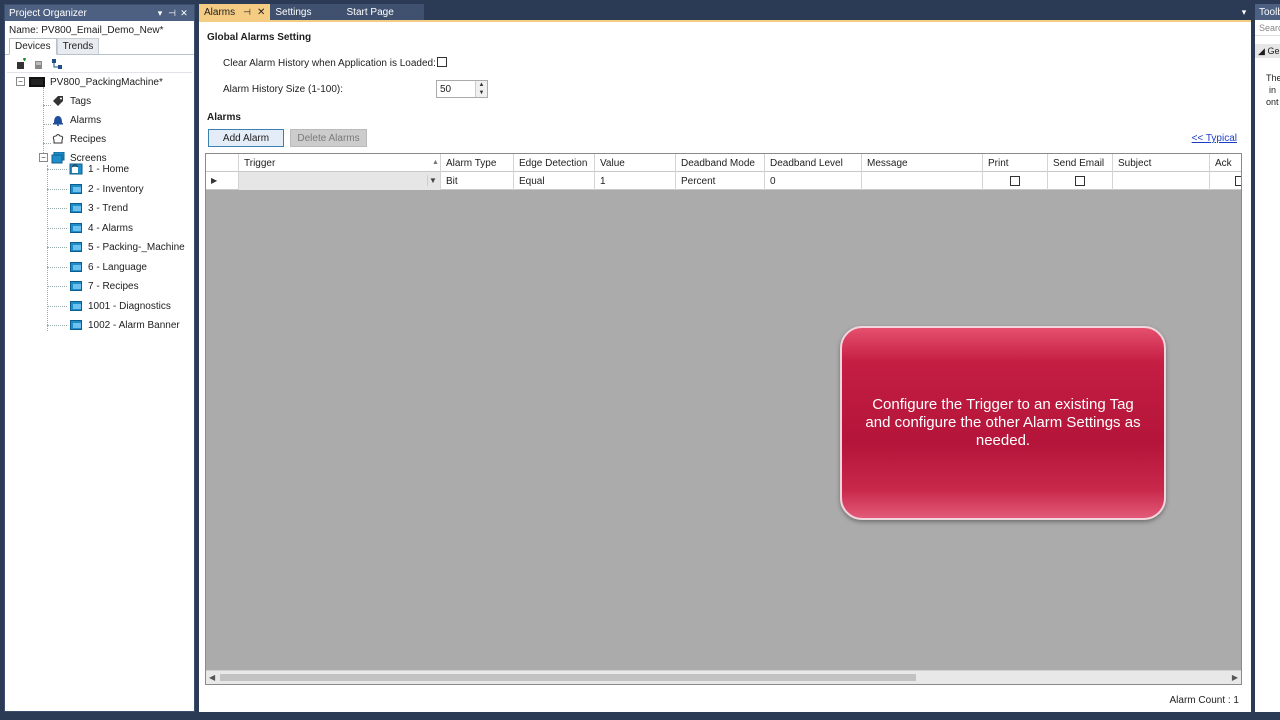  What do you see at coordinates (78, 139) in the screenshot?
I see `tree-item-recipes: Recipes` at bounding box center [78, 139].